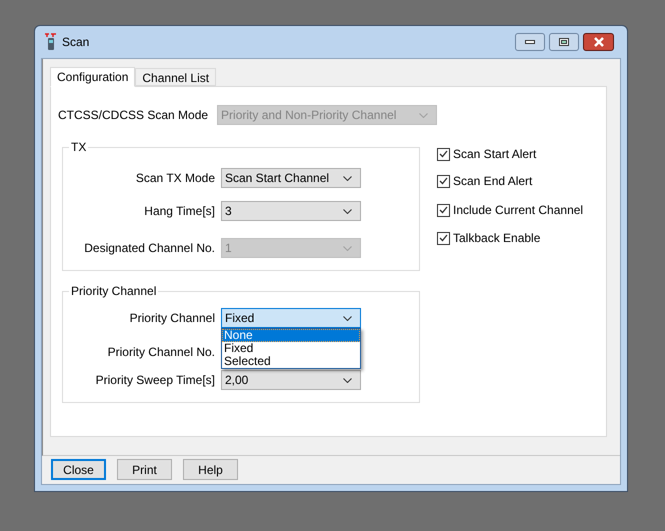 This screenshot has height=531, width=665. I want to click on checkbox: Scan End Alert, so click(510, 181).